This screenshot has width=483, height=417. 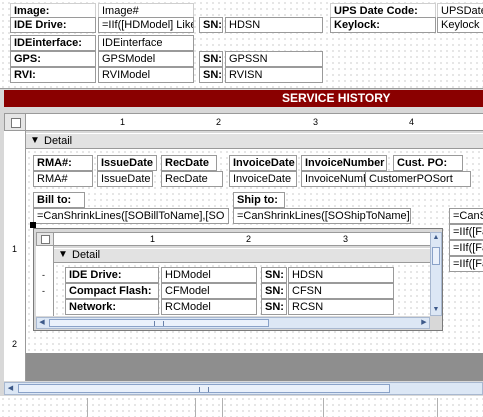 I want to click on issuedate-label: IssueDate, so click(x=127, y=163).